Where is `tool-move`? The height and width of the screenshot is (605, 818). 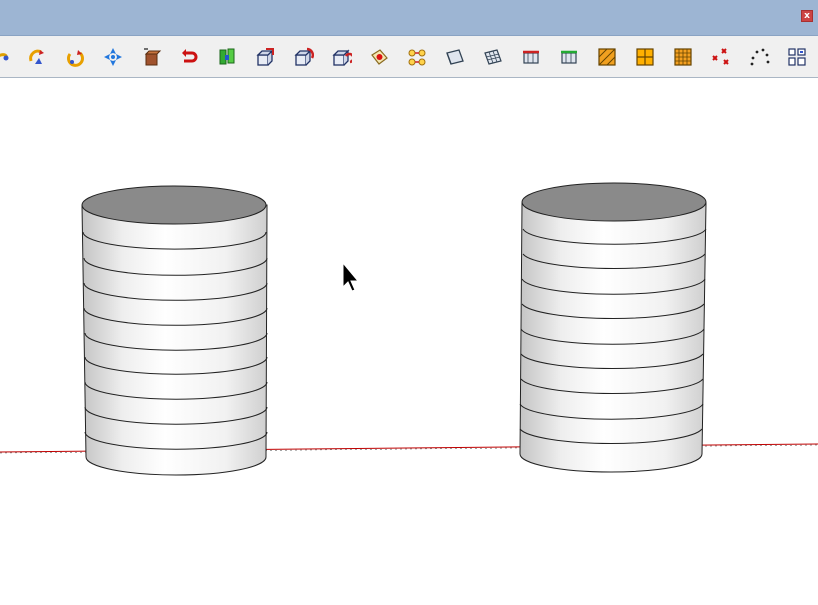
tool-move is located at coordinates (113, 57).